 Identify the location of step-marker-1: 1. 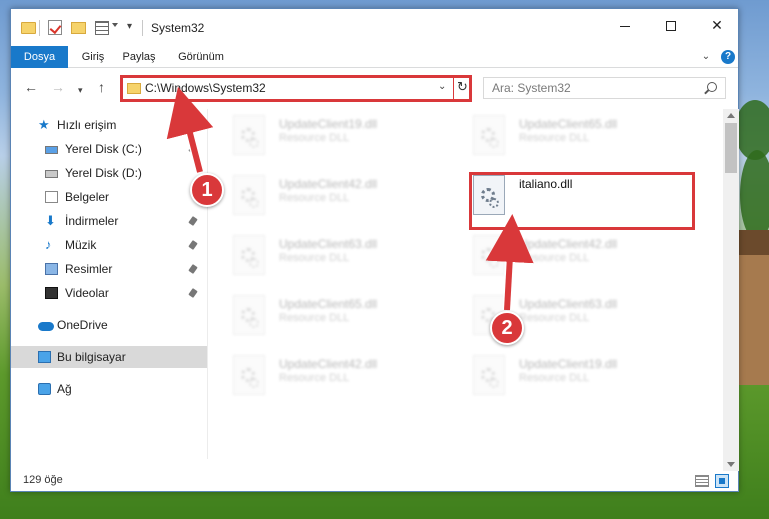
(207, 190).